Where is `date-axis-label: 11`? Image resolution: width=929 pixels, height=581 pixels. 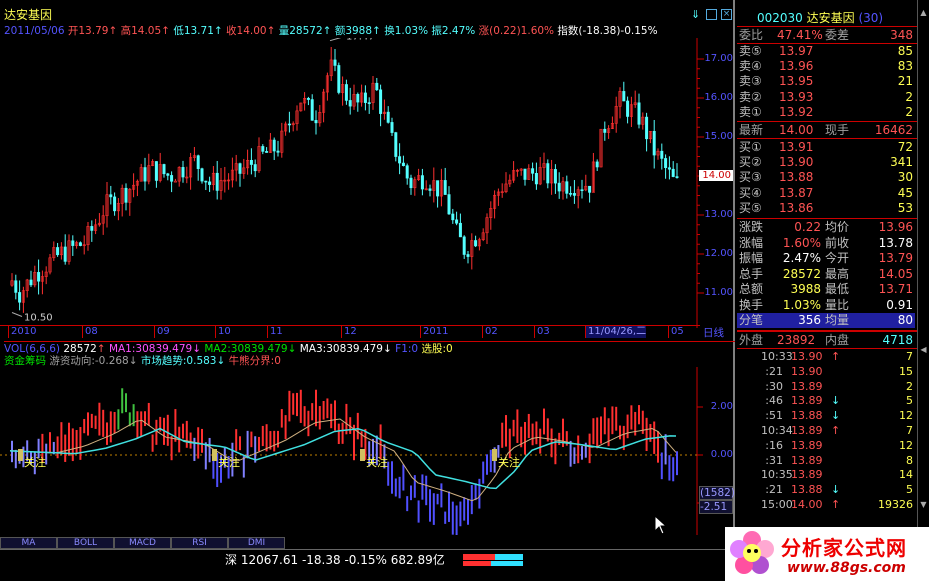
date-axis-label: 11 is located at coordinates (275, 332).